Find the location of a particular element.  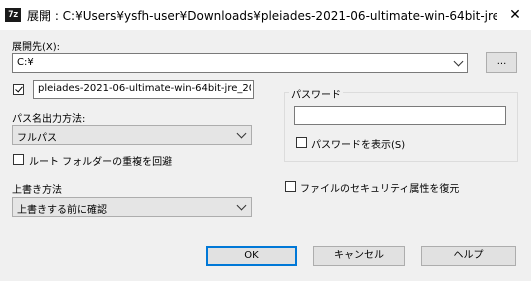

extract-path-combobox: C:¥ is located at coordinates (240, 63).